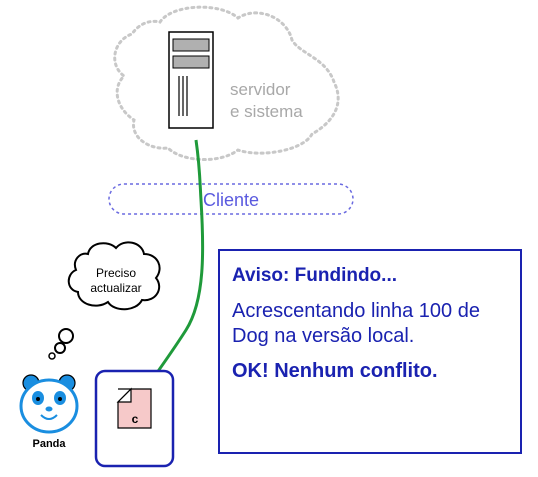  What do you see at coordinates (191, 80) in the screenshot?
I see `server-icon` at bounding box center [191, 80].